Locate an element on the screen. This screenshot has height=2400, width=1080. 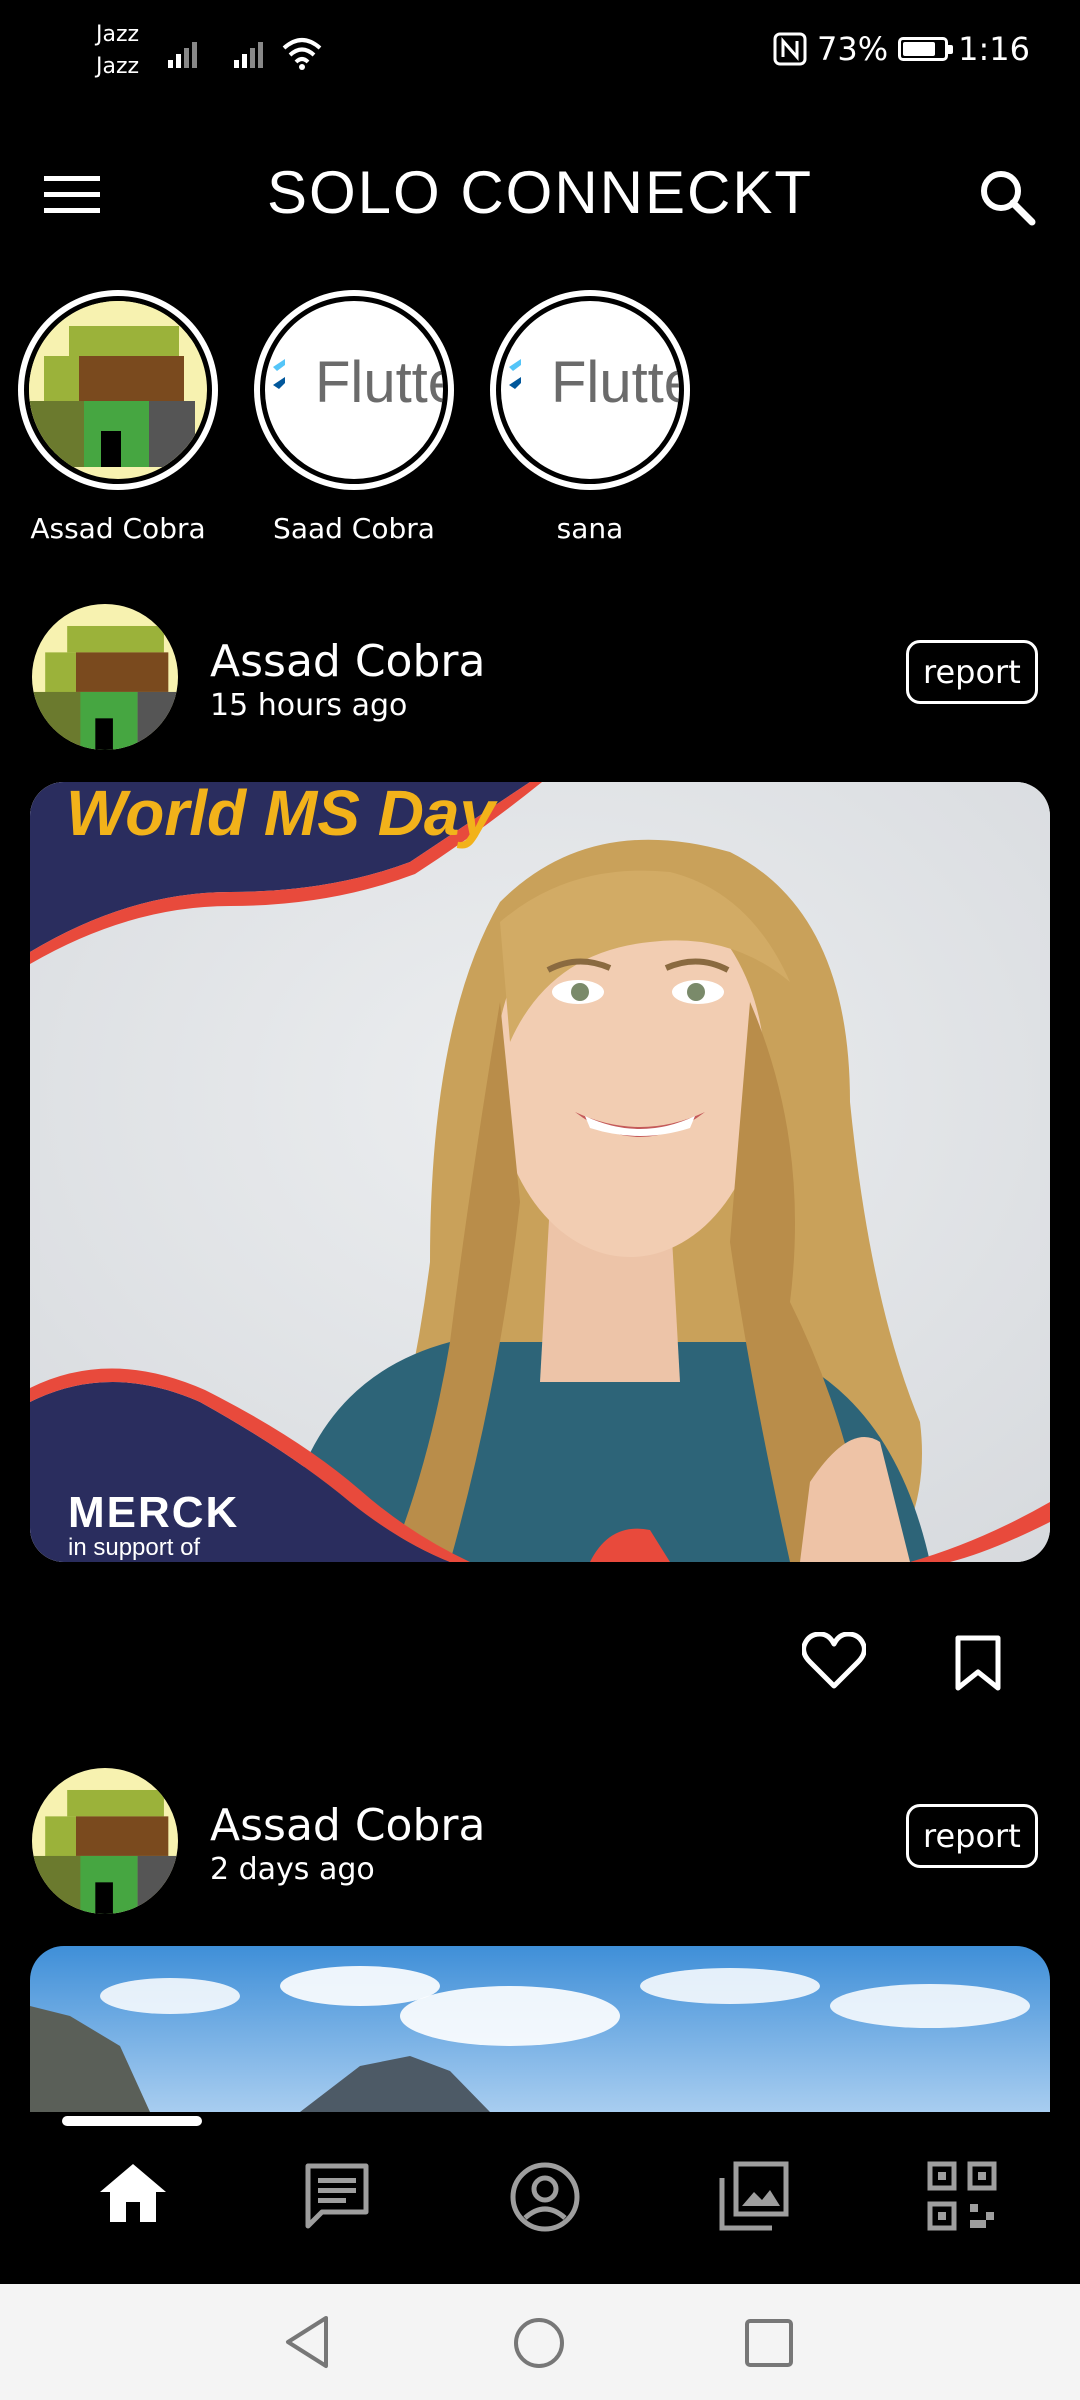
search-icon is located at coordinates (1007, 197).